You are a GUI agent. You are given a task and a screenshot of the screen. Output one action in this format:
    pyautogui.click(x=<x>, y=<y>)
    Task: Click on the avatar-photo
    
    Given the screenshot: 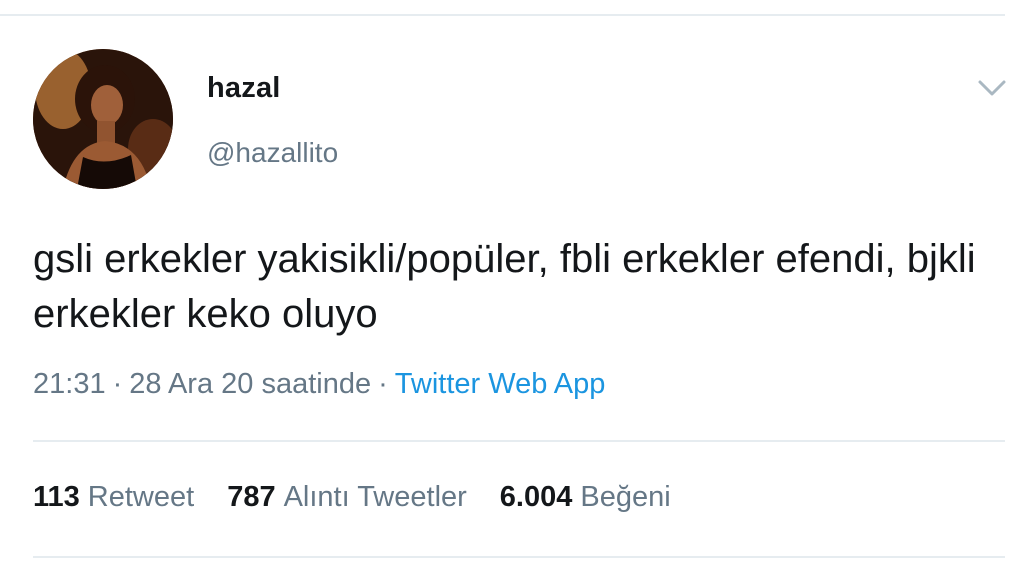 What is the action you would take?
    pyautogui.click(x=103, y=119)
    